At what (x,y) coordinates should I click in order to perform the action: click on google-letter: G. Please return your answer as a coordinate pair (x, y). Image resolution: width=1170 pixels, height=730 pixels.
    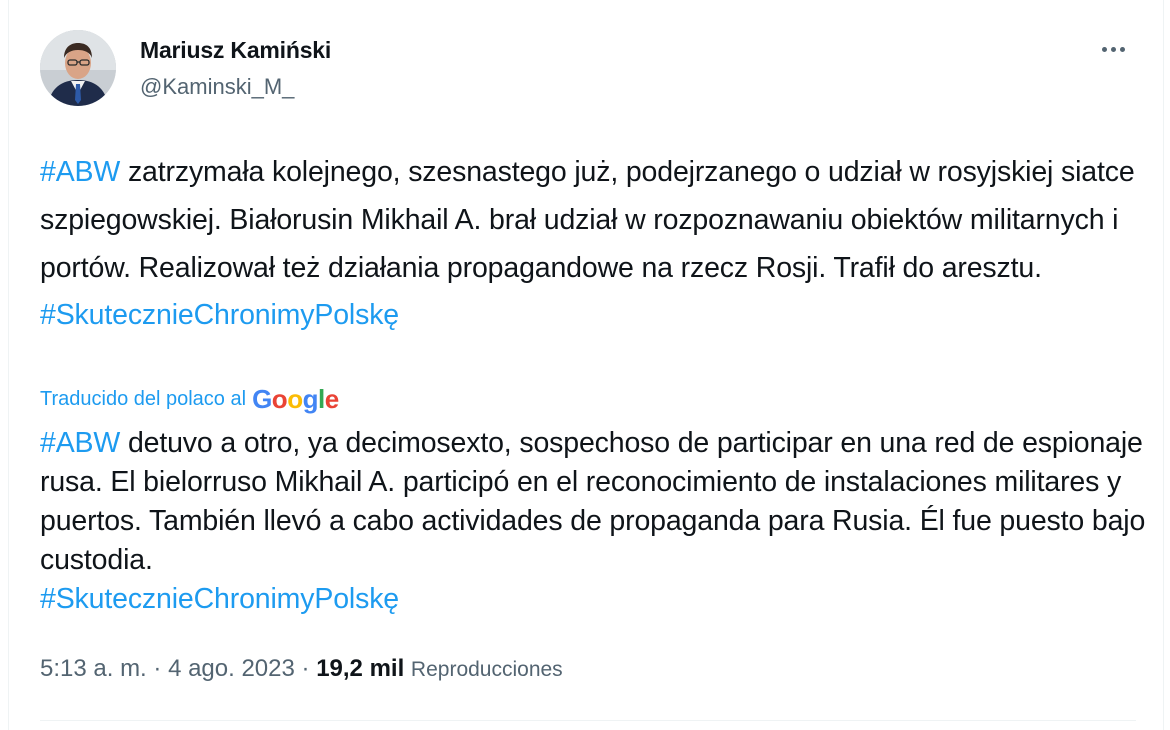
    Looking at the image, I should click on (262, 399).